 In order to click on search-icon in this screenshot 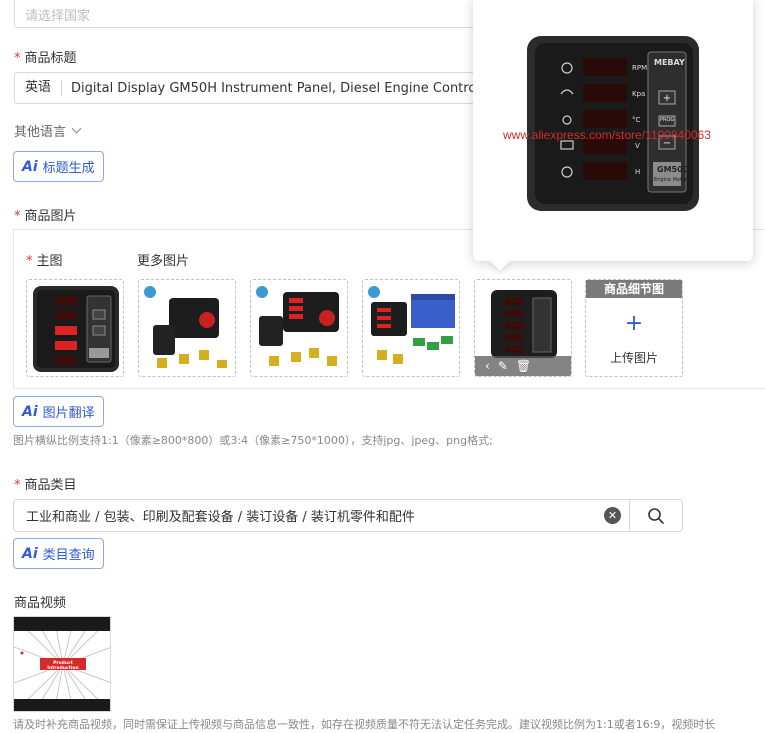, I will do `click(656, 515)`.